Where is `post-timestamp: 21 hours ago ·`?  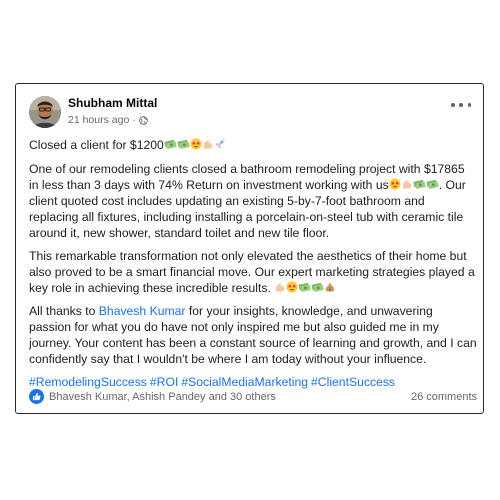
post-timestamp: 21 hours ago · is located at coordinates (102, 120).